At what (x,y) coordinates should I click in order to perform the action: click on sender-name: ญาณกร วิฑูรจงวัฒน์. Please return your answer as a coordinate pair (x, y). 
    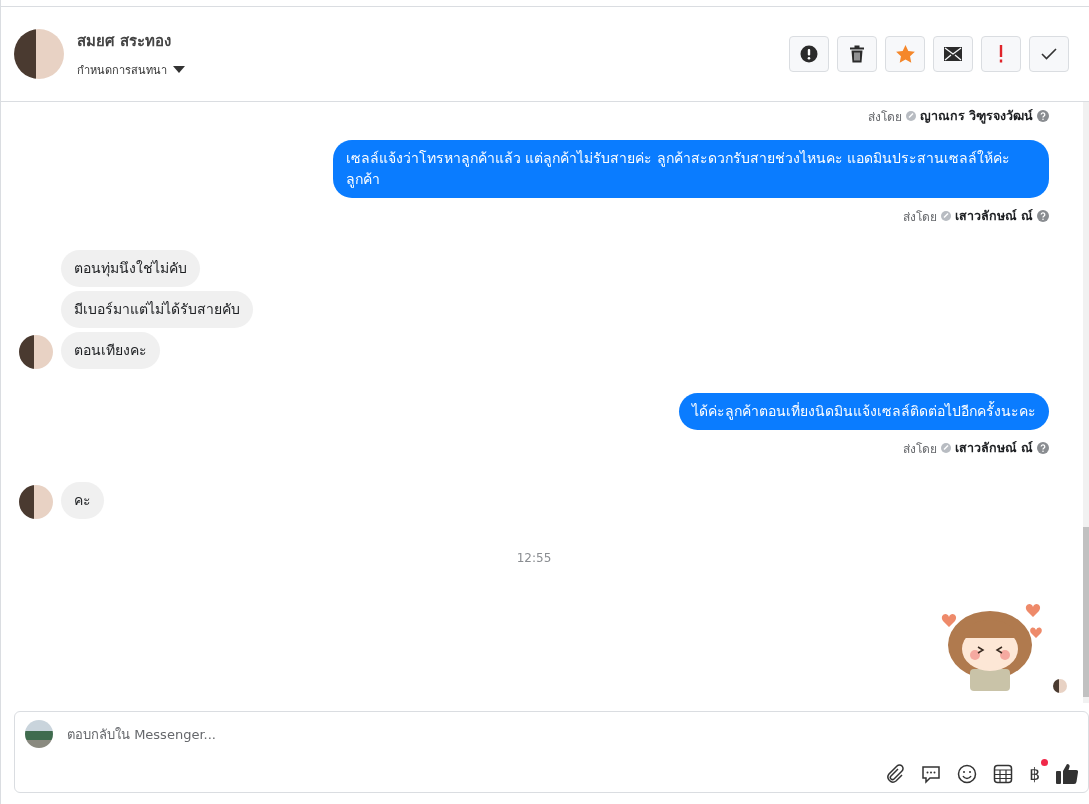
    Looking at the image, I should click on (976, 116).